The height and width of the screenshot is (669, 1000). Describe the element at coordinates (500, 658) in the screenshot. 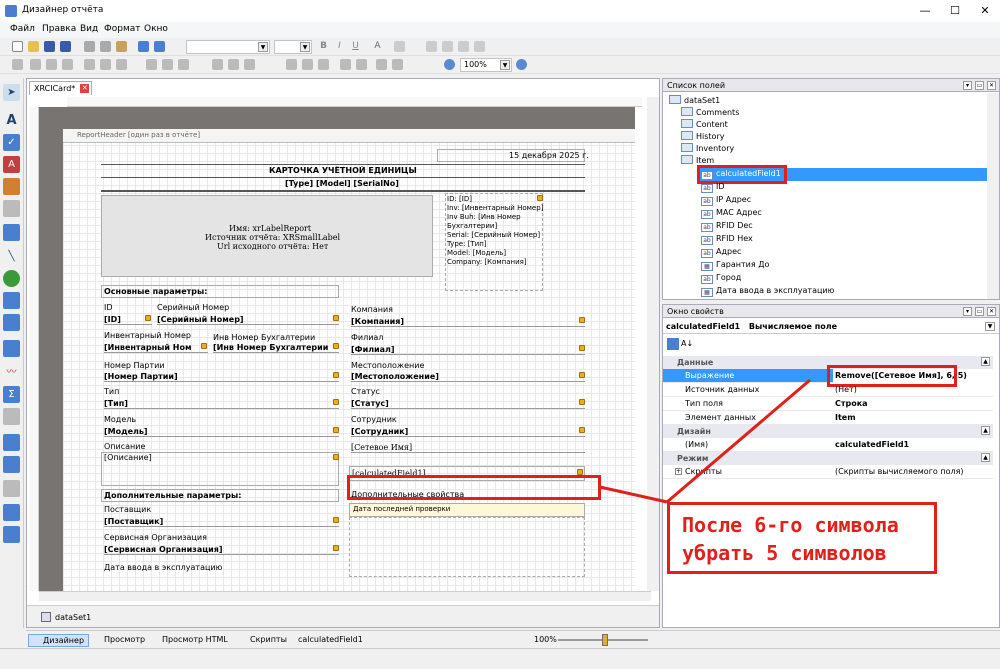

I see `bottom-bar` at that location.